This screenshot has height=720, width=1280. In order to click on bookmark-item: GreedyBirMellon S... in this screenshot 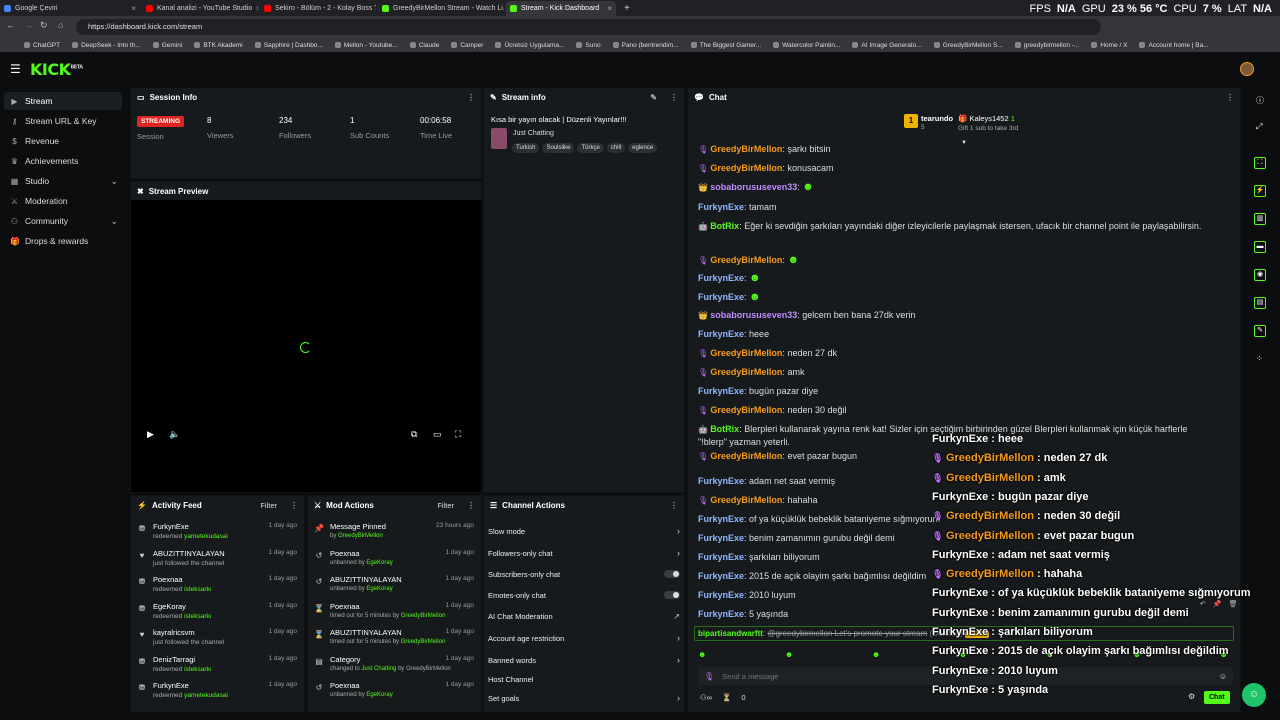, I will do `click(968, 45)`.